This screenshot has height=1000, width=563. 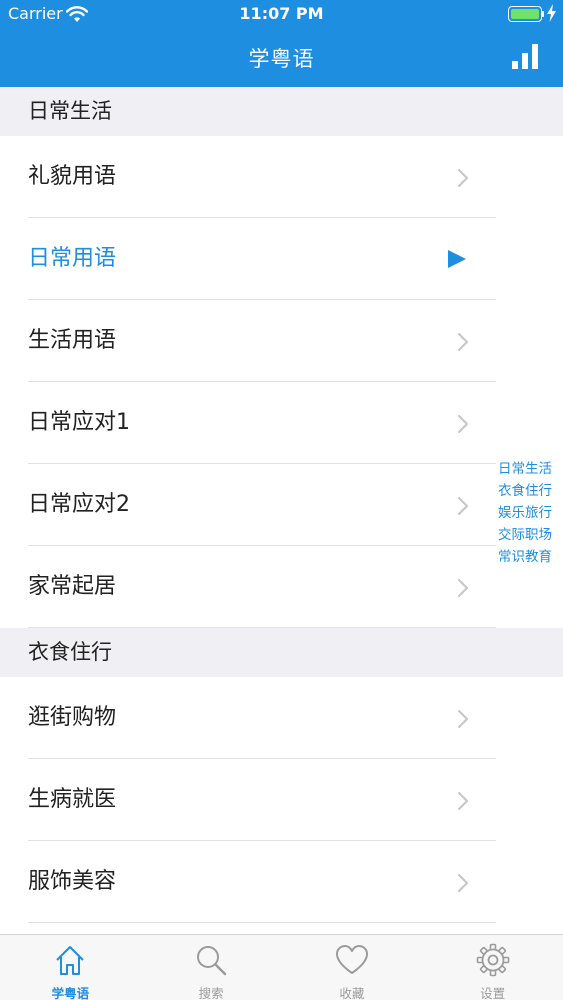 What do you see at coordinates (72, 176) in the screenshot?
I see `lesson-label: 礼貌用语` at bounding box center [72, 176].